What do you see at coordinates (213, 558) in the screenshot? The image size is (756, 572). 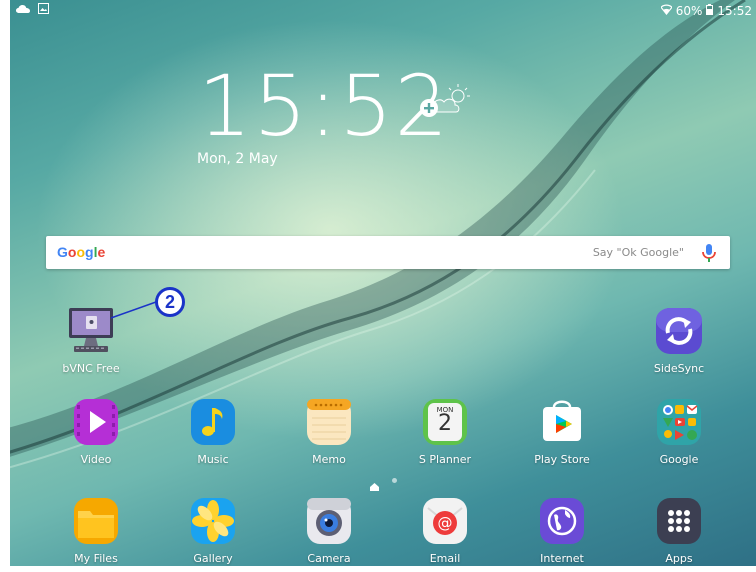 I see `app-label: Gallery` at bounding box center [213, 558].